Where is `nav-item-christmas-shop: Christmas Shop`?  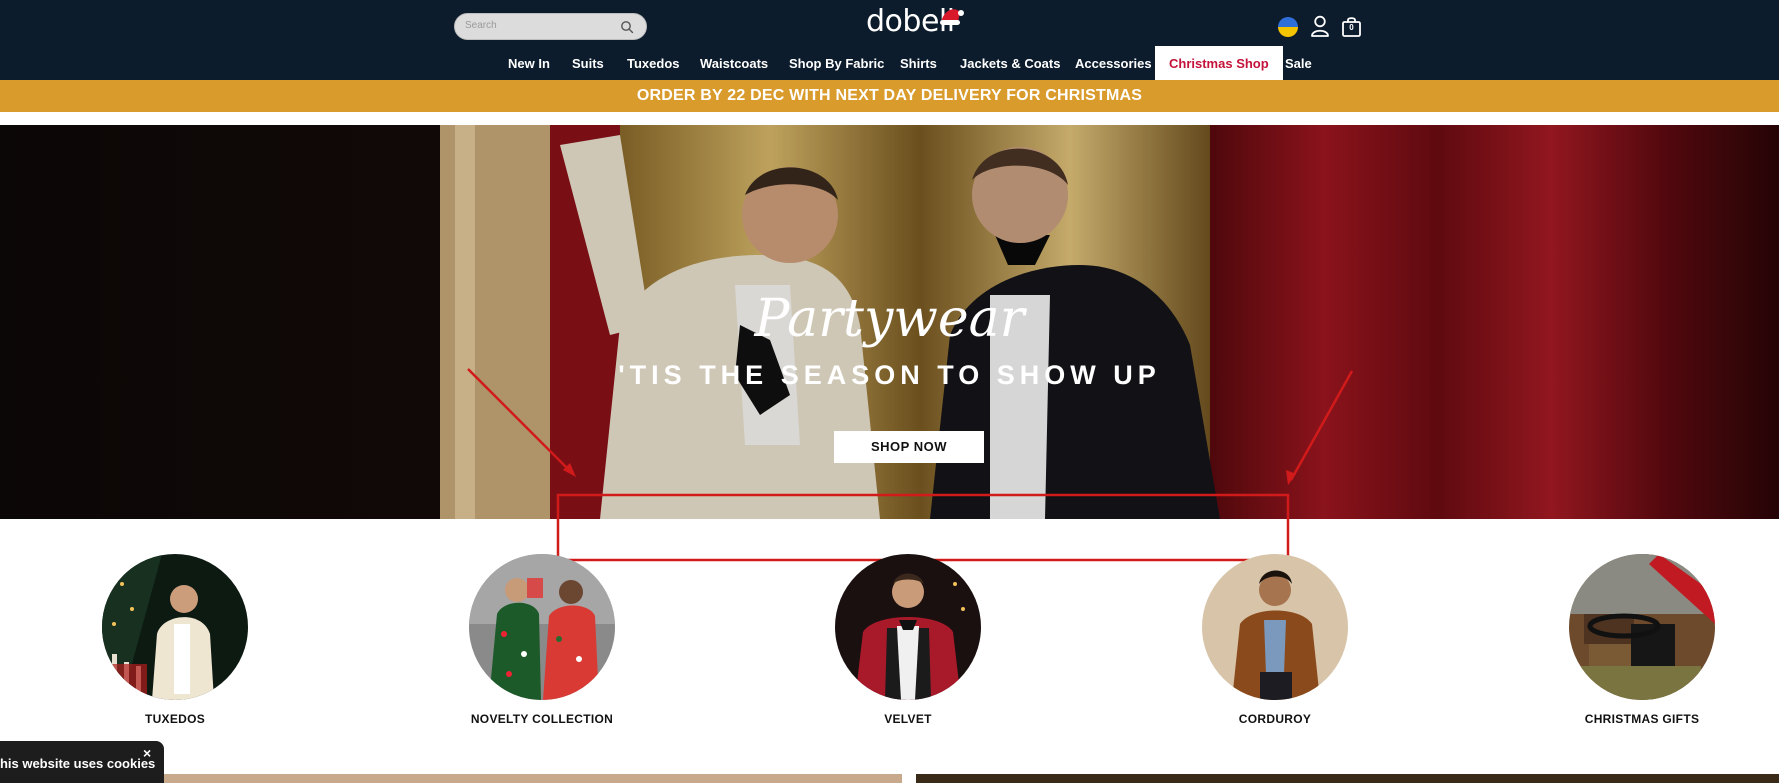 nav-item-christmas-shop: Christmas Shop is located at coordinates (1219, 63).